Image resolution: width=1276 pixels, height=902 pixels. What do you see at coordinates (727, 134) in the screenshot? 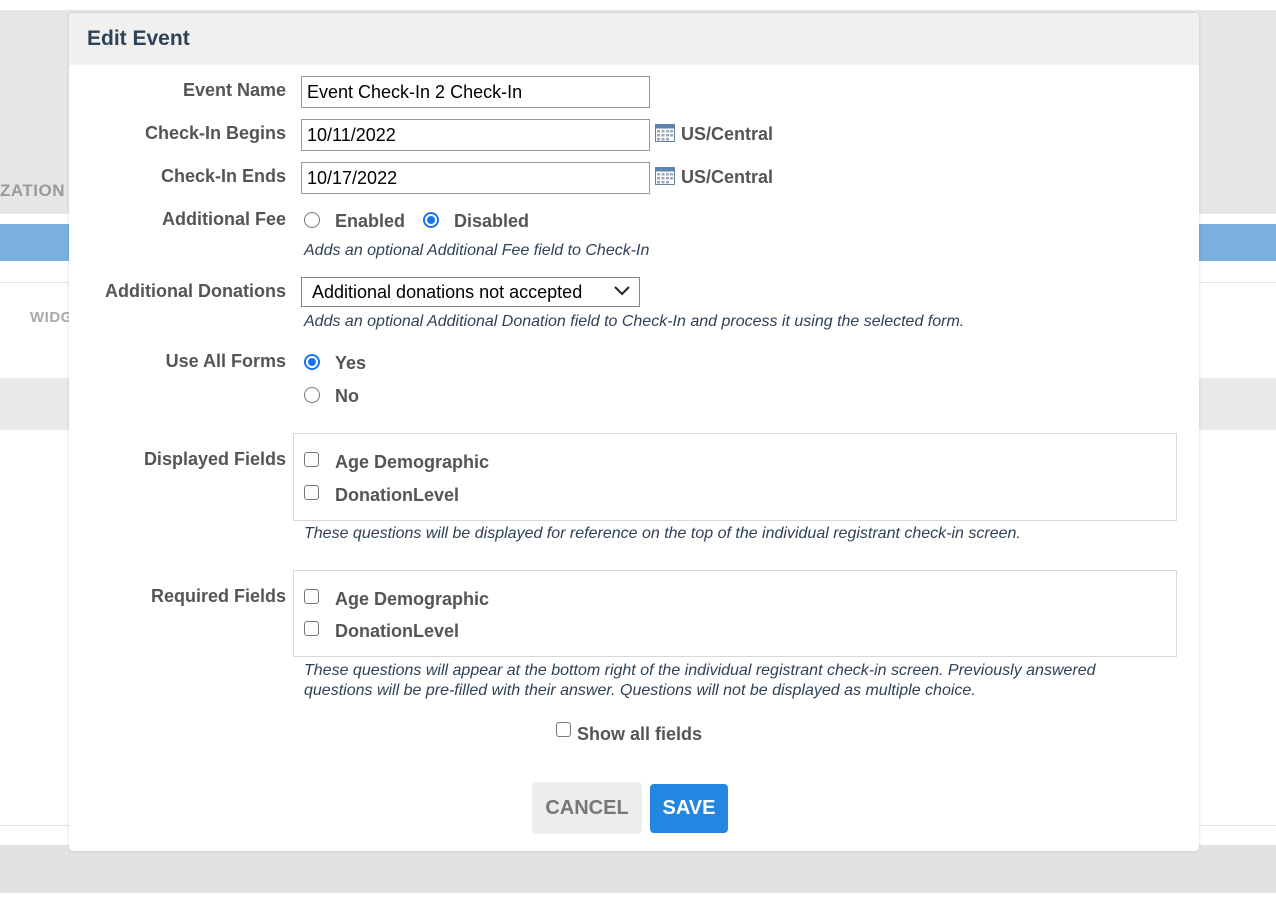
I see `checkin-begins-timezone: US/Central` at bounding box center [727, 134].